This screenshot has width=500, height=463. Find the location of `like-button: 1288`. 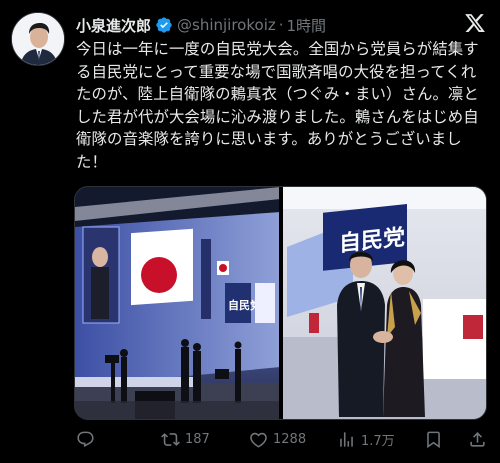

like-button: 1288 is located at coordinates (277, 439).